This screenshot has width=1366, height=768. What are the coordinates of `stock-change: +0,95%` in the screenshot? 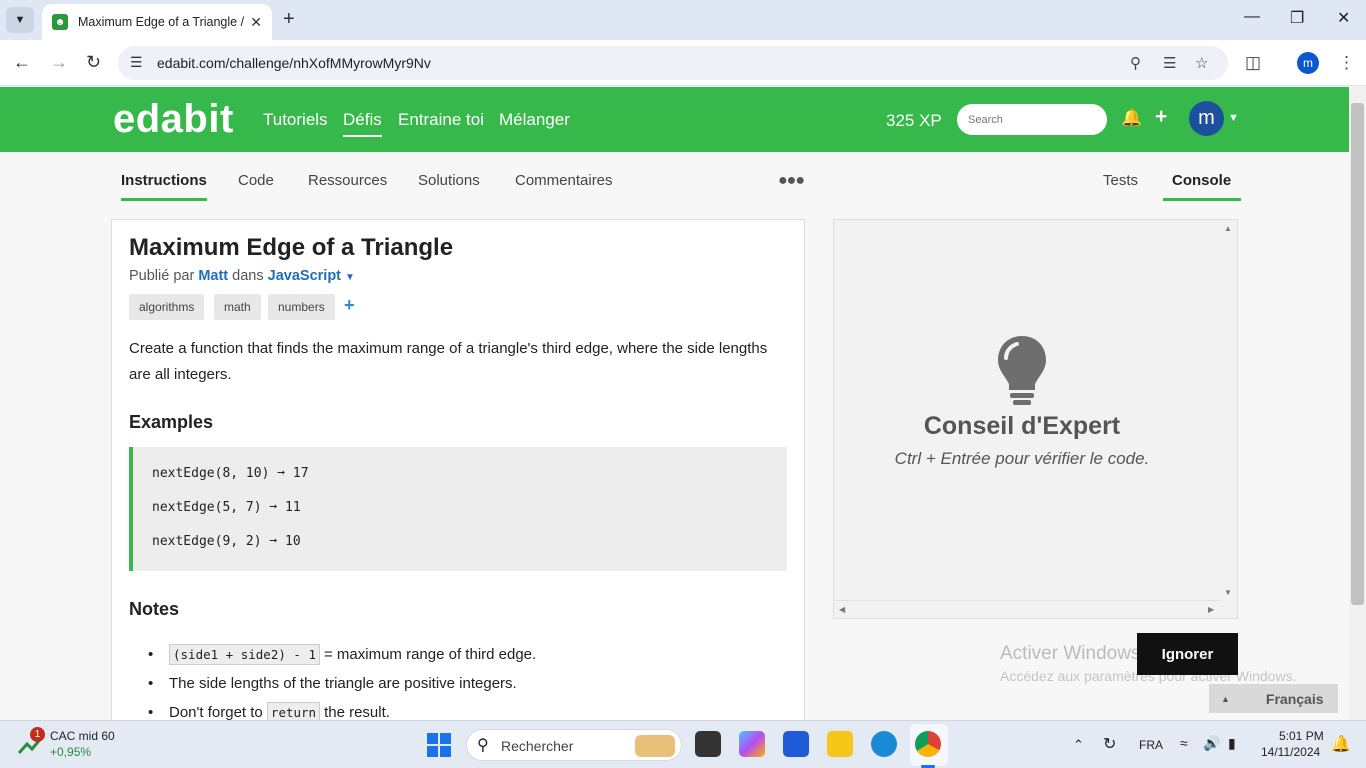 It's located at (71, 752).